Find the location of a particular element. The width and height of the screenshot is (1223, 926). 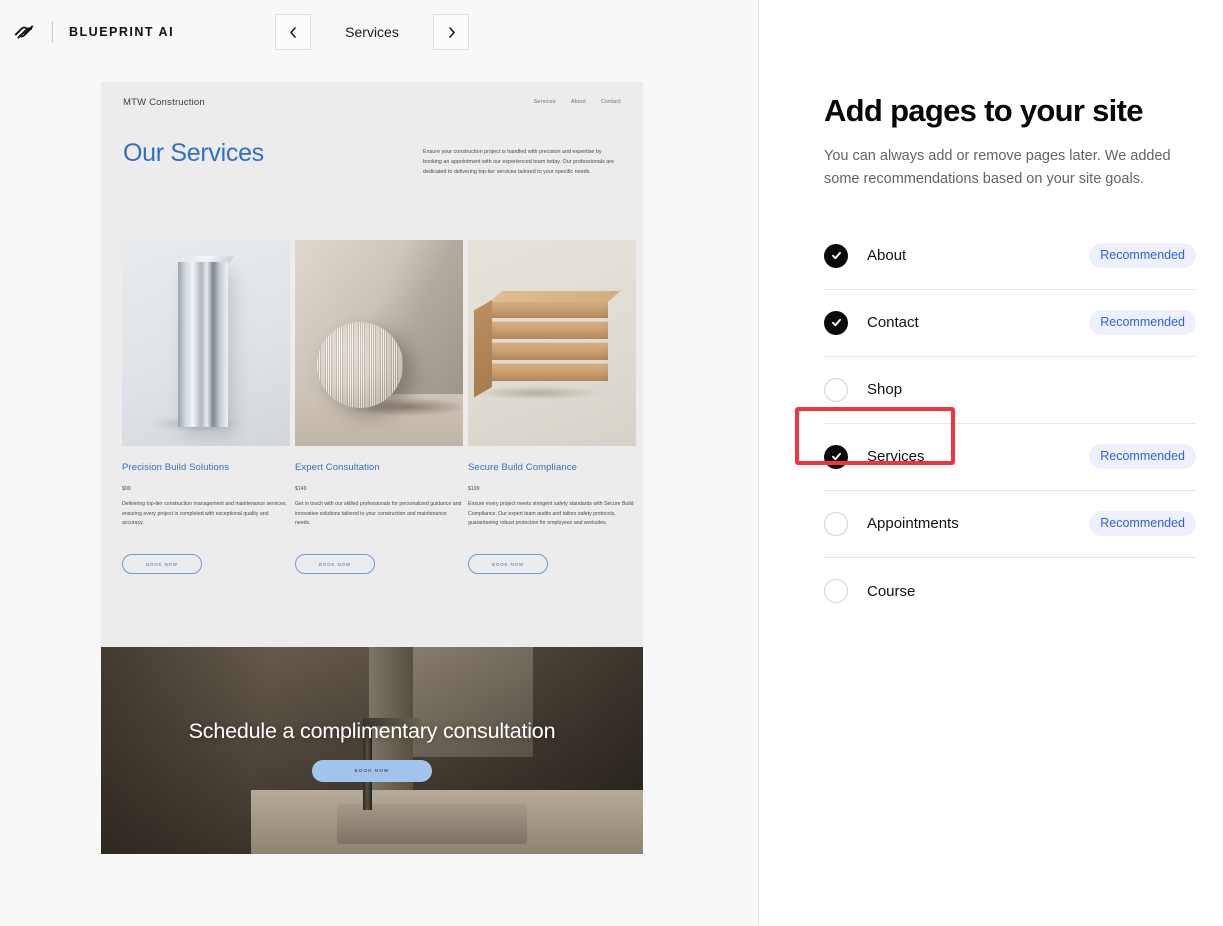

current-page-label: Services is located at coordinates (372, 32).